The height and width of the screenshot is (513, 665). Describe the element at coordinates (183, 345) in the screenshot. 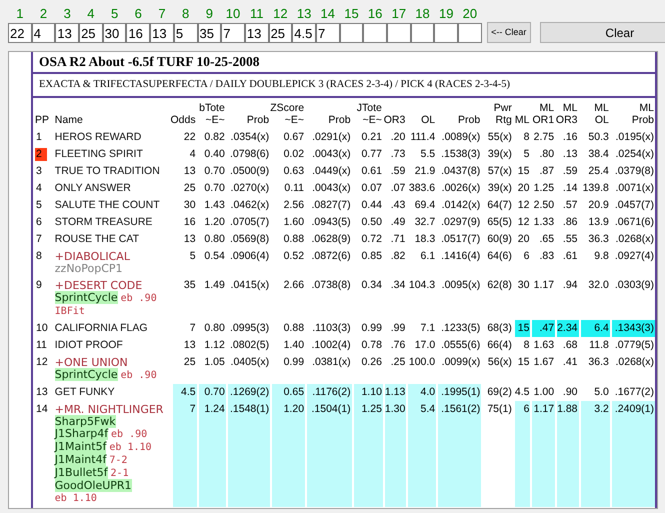

I see `table-cell: 13` at that location.